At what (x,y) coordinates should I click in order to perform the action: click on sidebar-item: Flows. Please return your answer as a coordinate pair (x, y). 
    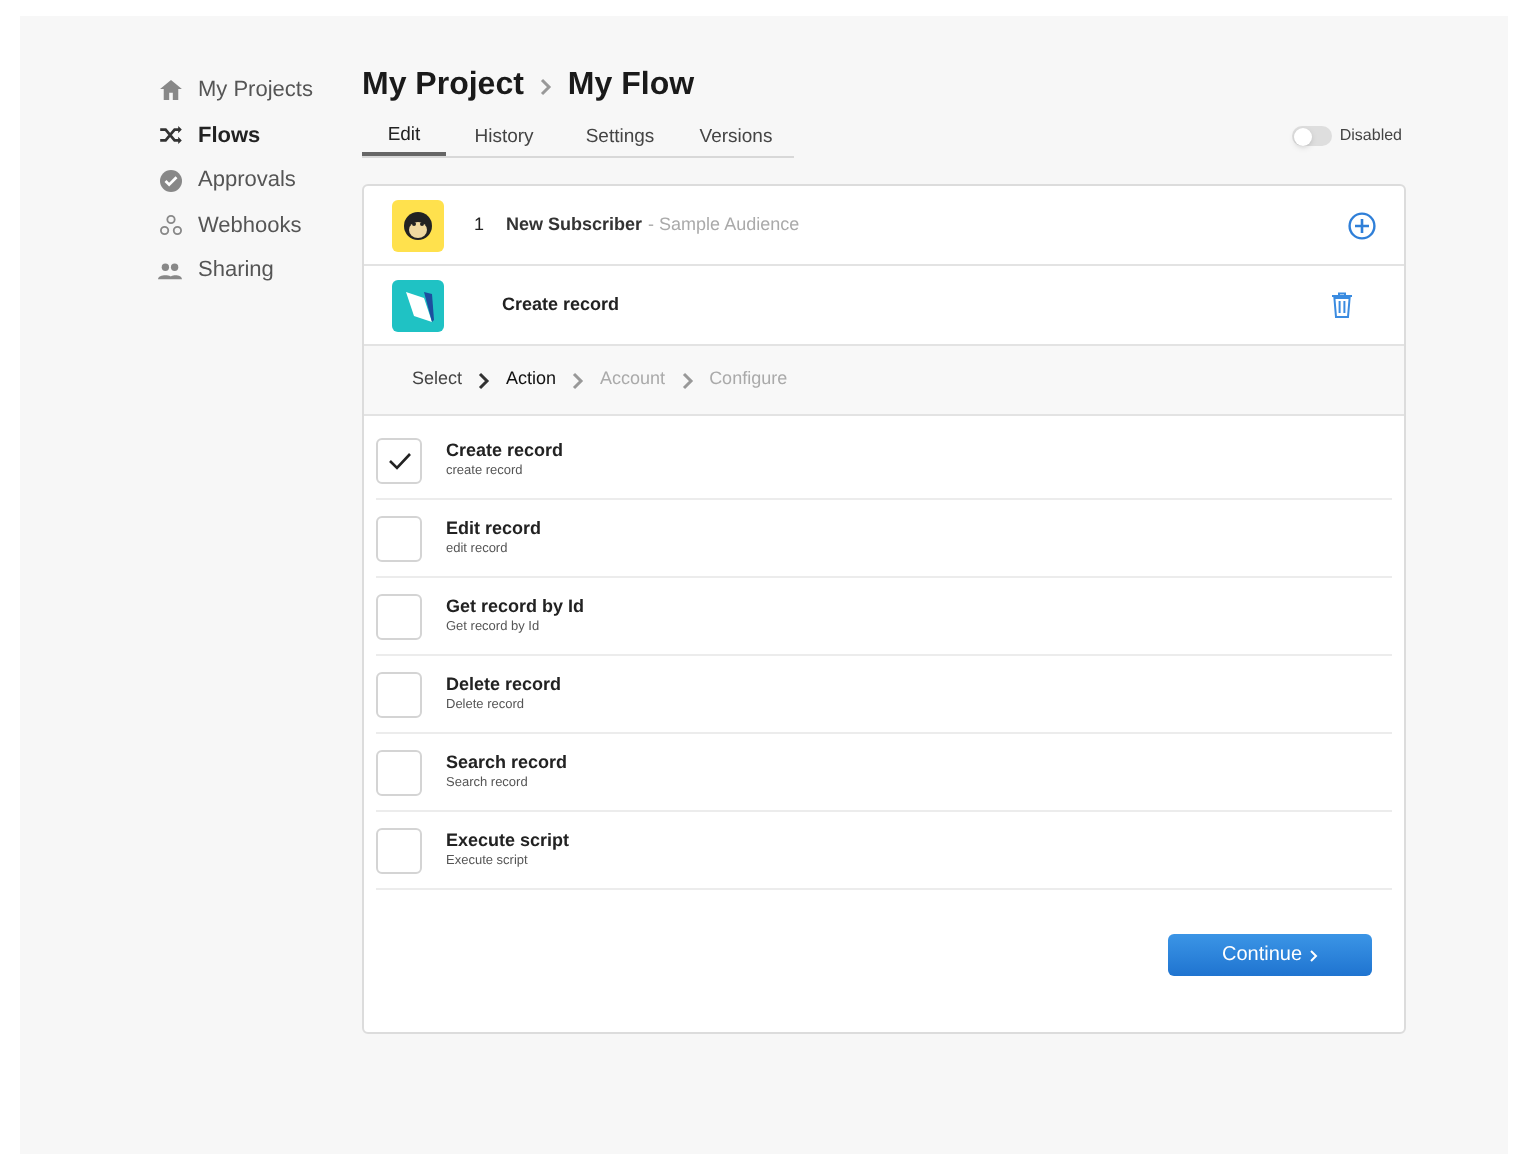
    Looking at the image, I should click on (229, 135).